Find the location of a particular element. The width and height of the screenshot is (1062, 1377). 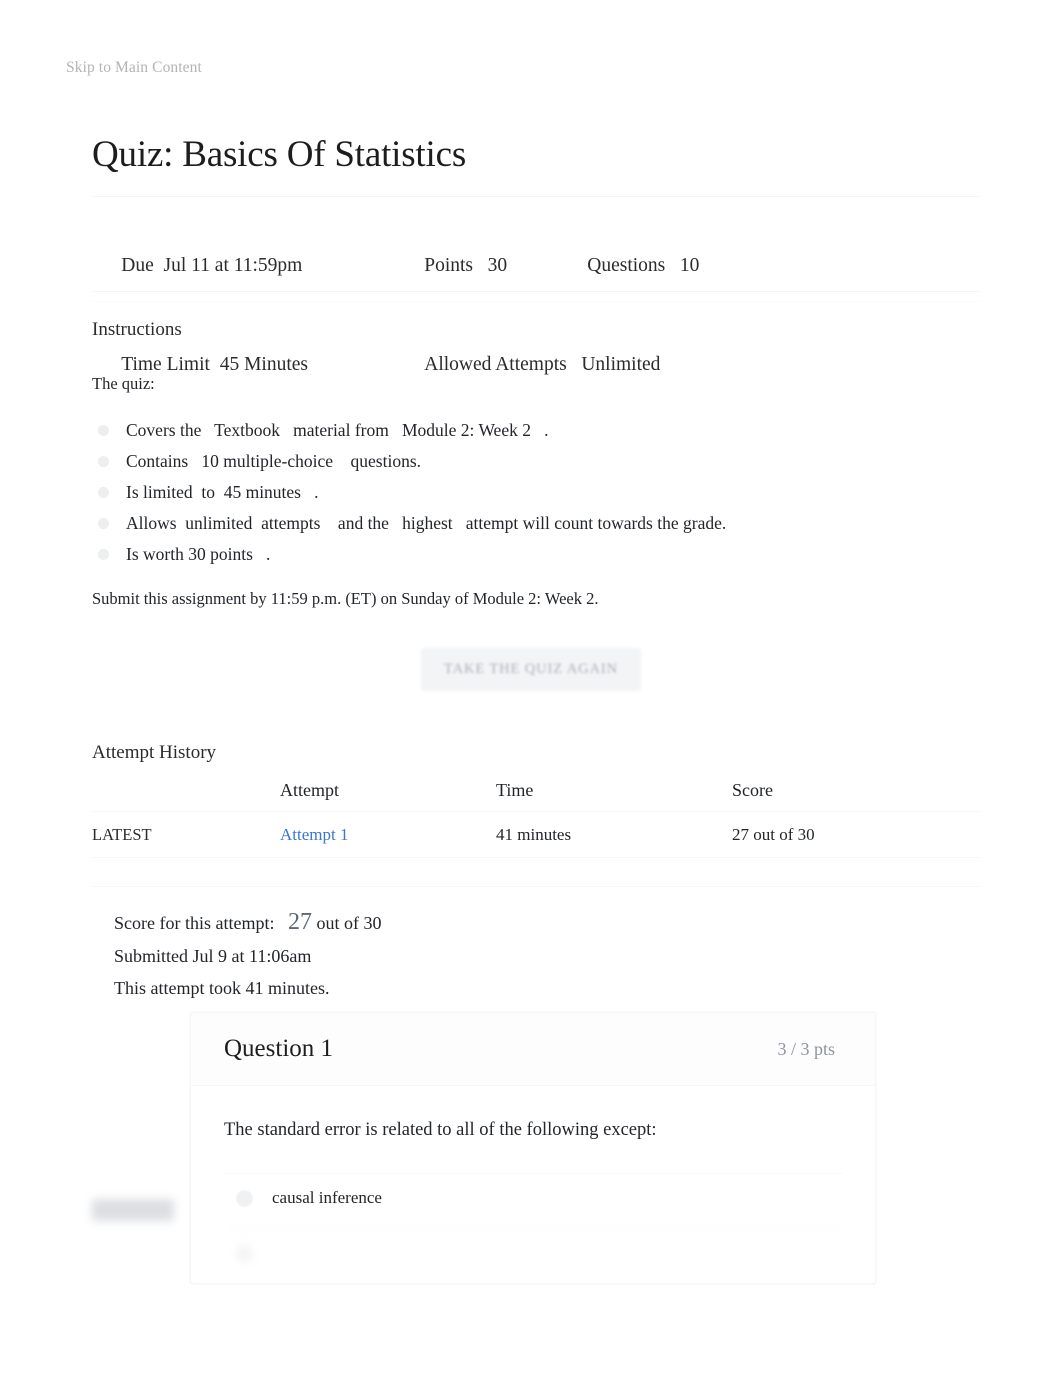

points-cell: Points 30 is located at coordinates (505, 265).